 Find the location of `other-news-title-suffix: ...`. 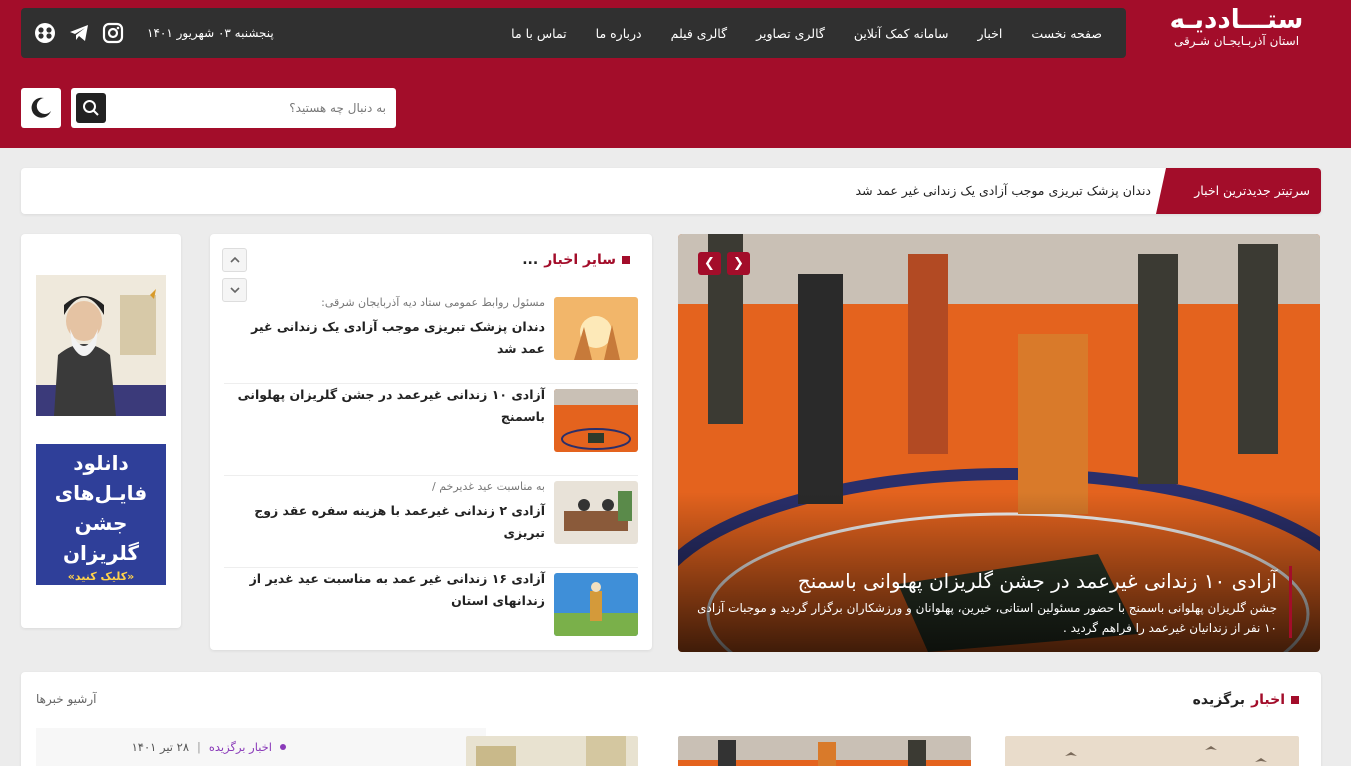

other-news-title-suffix: ... is located at coordinates (530, 260).